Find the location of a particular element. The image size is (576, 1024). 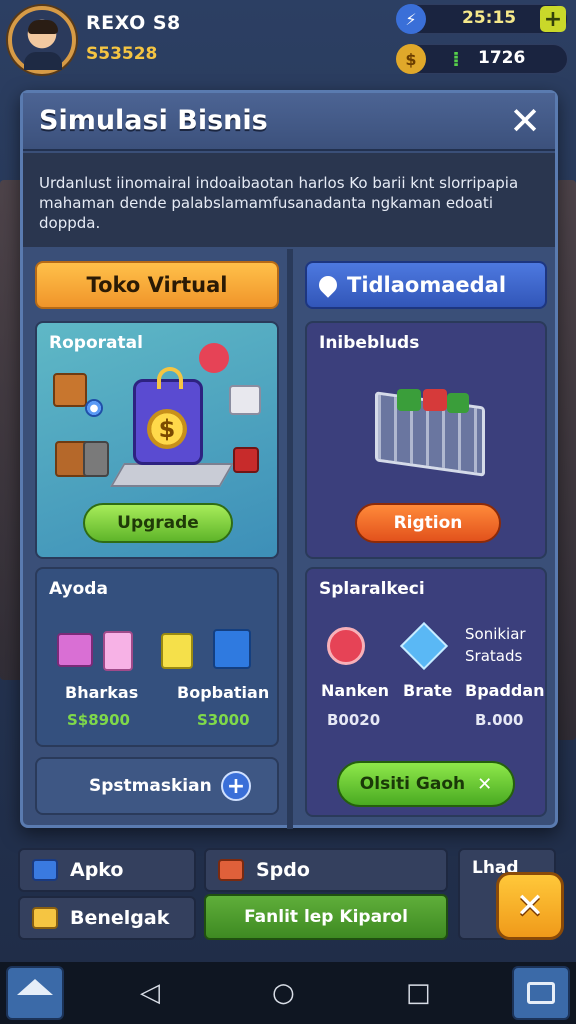

tray-button-label: Apko is located at coordinates (97, 870).